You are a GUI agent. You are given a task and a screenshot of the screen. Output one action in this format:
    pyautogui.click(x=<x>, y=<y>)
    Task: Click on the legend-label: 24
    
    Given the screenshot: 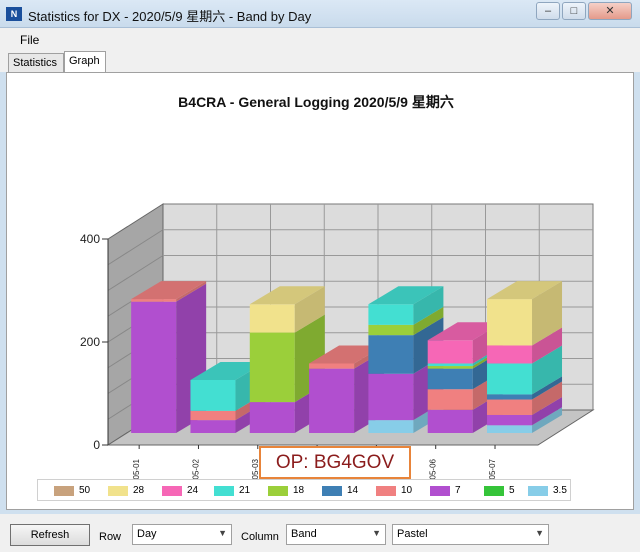 What is the action you would take?
    pyautogui.click(x=193, y=490)
    